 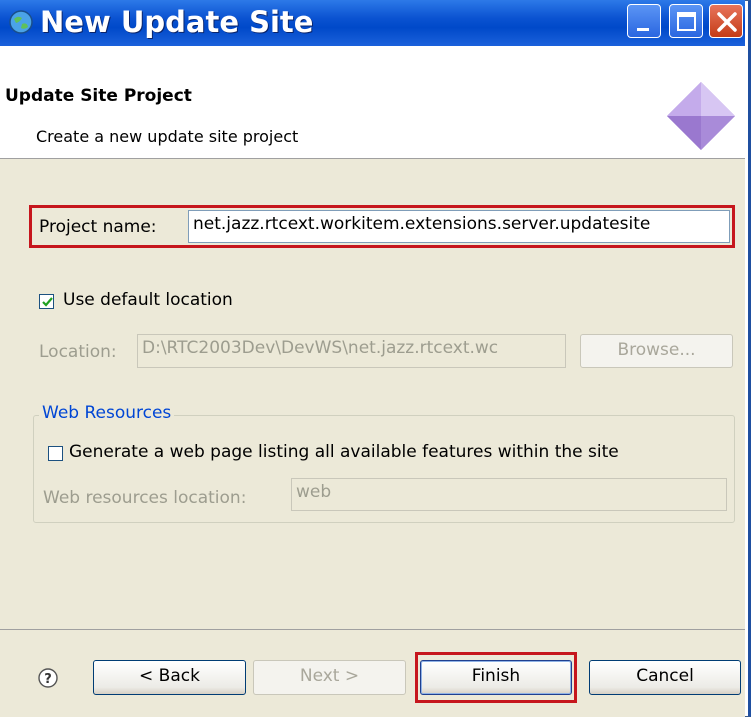 I want to click on location-input: D:\RTC2003Dev\DevWS\net.jazz.rtcext.wc, so click(x=351, y=351).